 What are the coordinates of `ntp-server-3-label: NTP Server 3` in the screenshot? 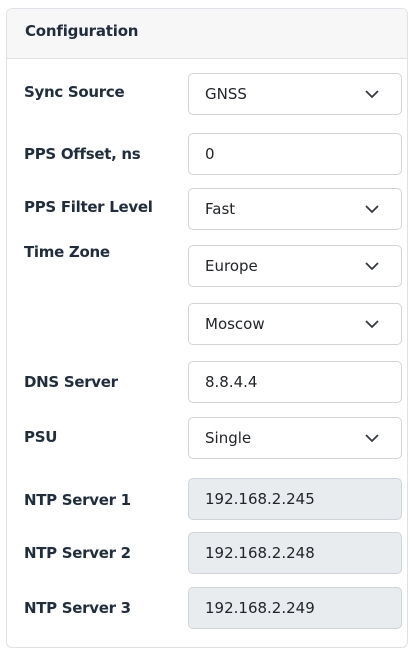 It's located at (77, 608).